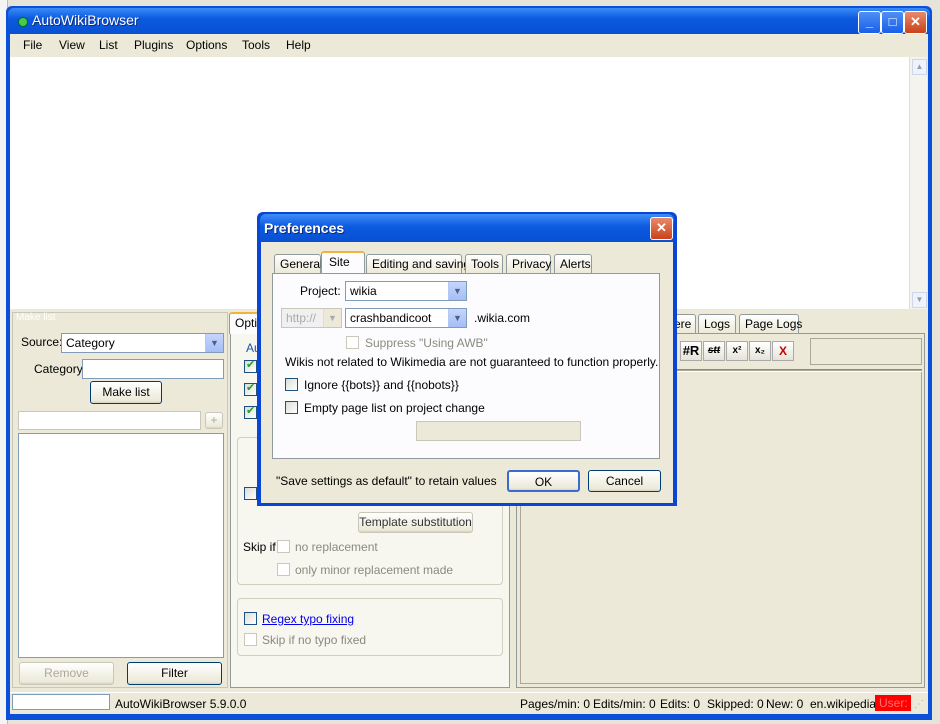 This screenshot has width=940, height=724. Describe the element at coordinates (502, 318) in the screenshot. I see `domain-suffix: .wikia.com` at that location.